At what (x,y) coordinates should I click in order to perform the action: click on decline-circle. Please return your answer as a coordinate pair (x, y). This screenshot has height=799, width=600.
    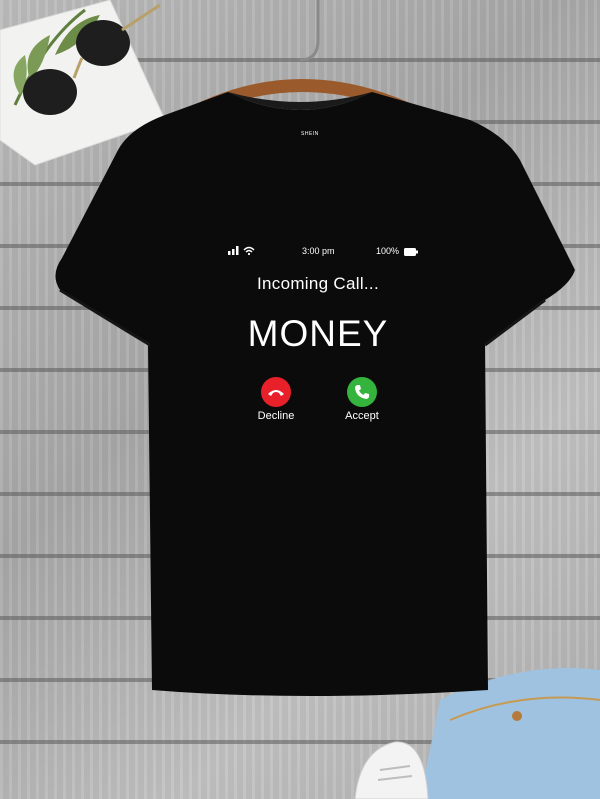
    Looking at the image, I should click on (276, 392).